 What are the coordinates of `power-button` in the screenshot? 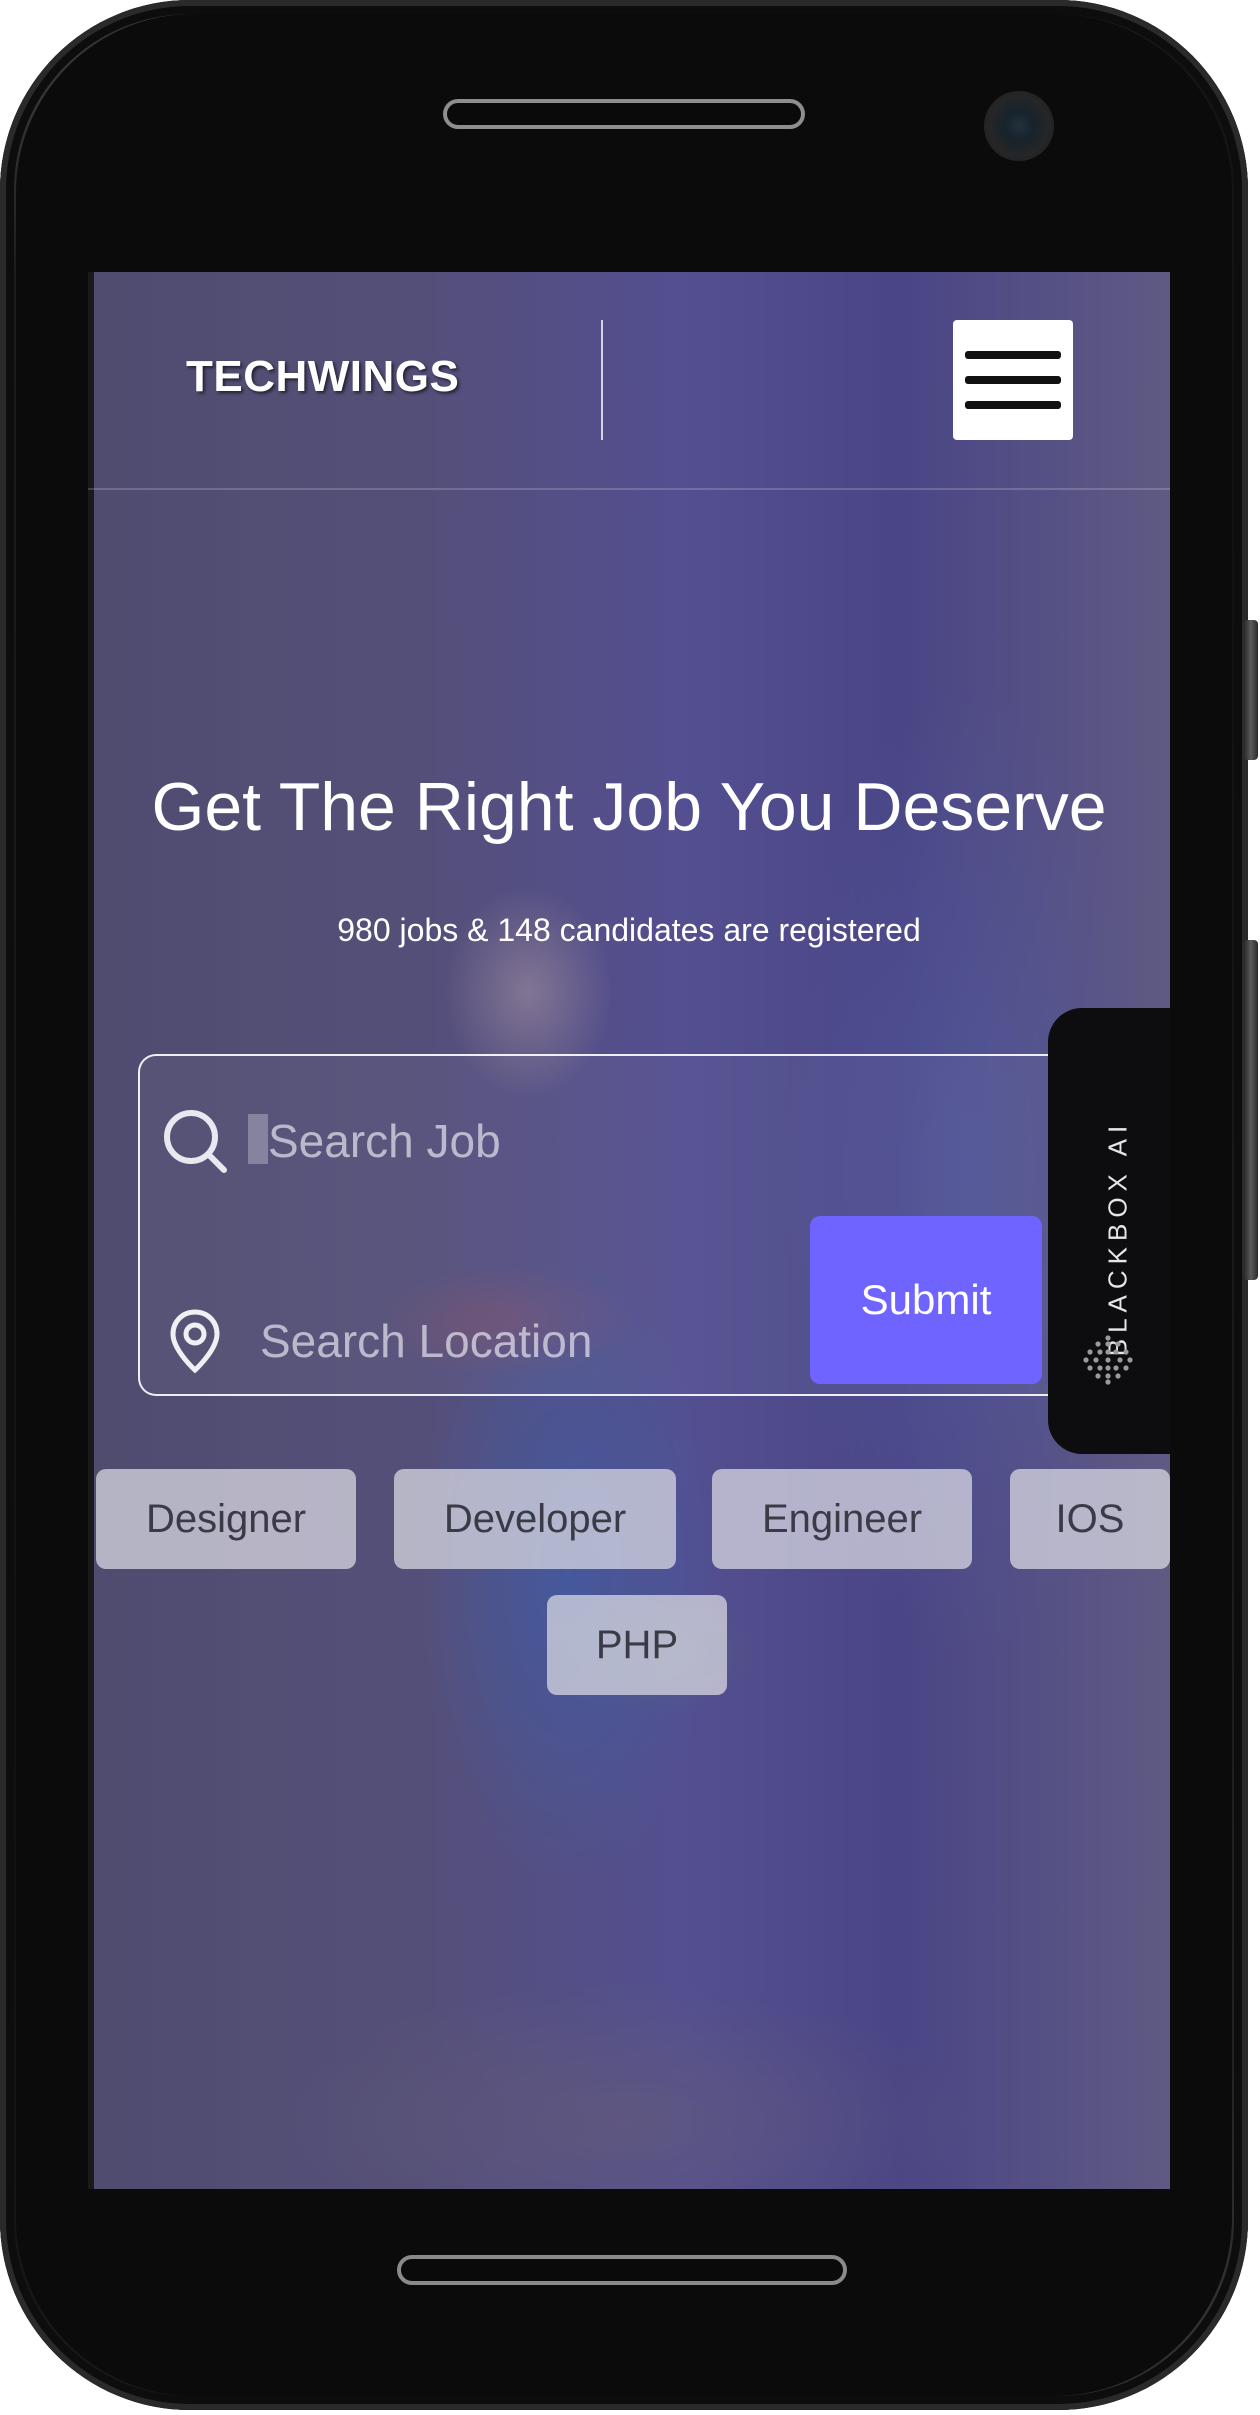 It's located at (1251, 1110).